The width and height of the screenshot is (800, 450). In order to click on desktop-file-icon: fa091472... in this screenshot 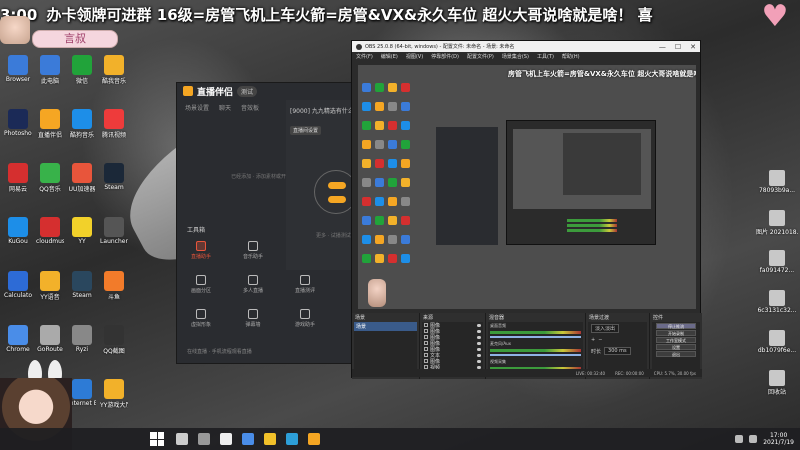, I will do `click(777, 262)`.